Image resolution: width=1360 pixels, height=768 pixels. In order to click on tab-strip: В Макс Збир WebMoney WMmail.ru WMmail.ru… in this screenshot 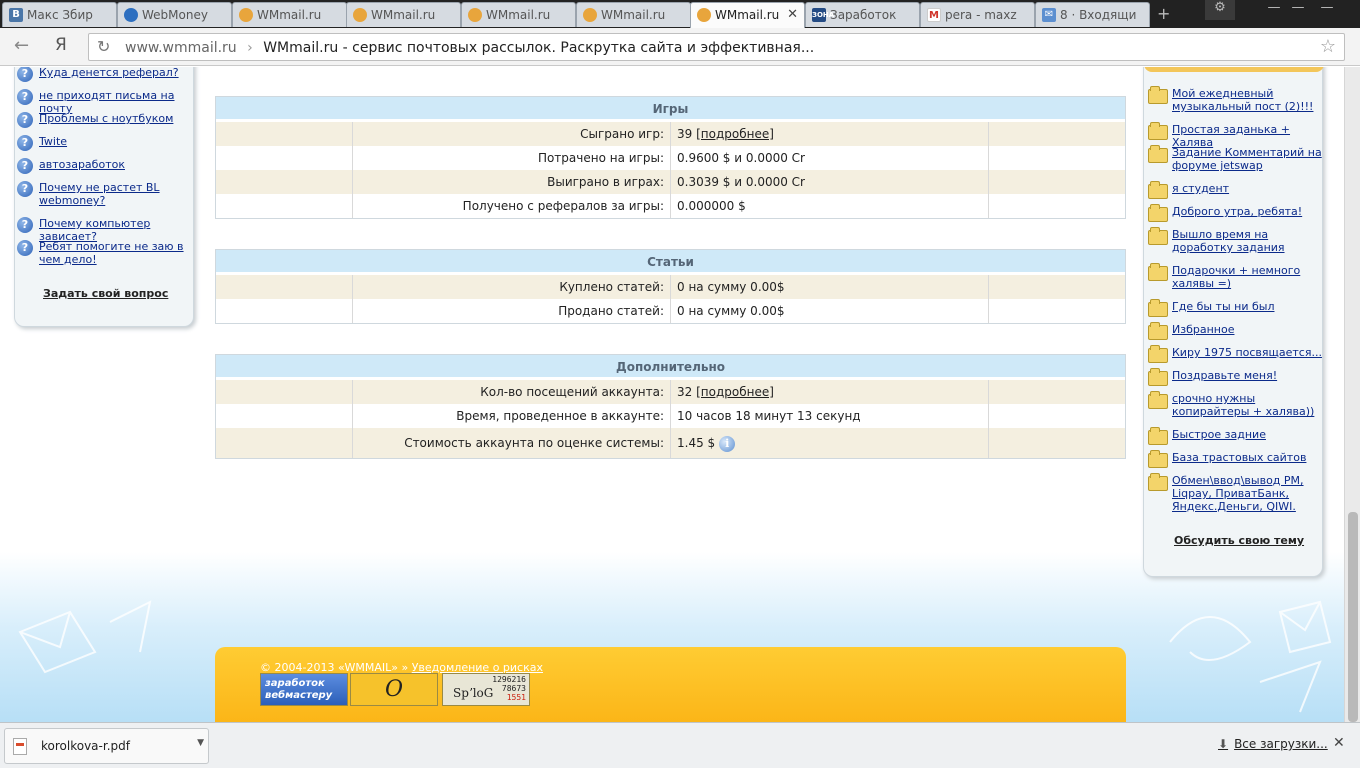, I will do `click(680, 14)`.